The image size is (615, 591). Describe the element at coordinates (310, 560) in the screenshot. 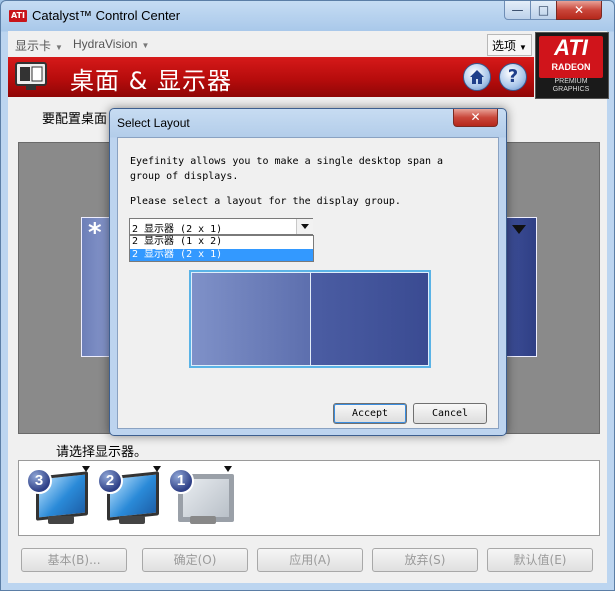

I see `apply-button: 应用(A)` at that location.